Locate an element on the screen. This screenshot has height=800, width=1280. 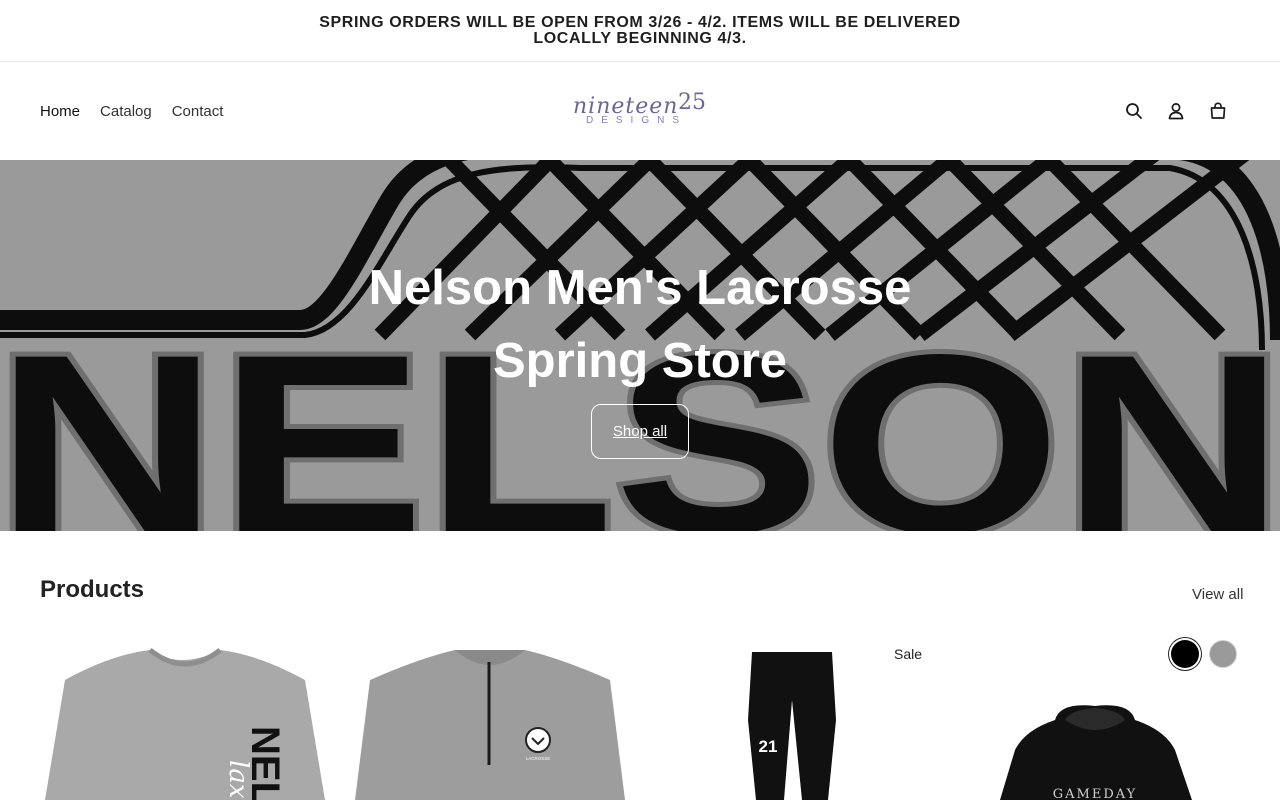
hero-title-line2: Spring Store is located at coordinates (640, 361).